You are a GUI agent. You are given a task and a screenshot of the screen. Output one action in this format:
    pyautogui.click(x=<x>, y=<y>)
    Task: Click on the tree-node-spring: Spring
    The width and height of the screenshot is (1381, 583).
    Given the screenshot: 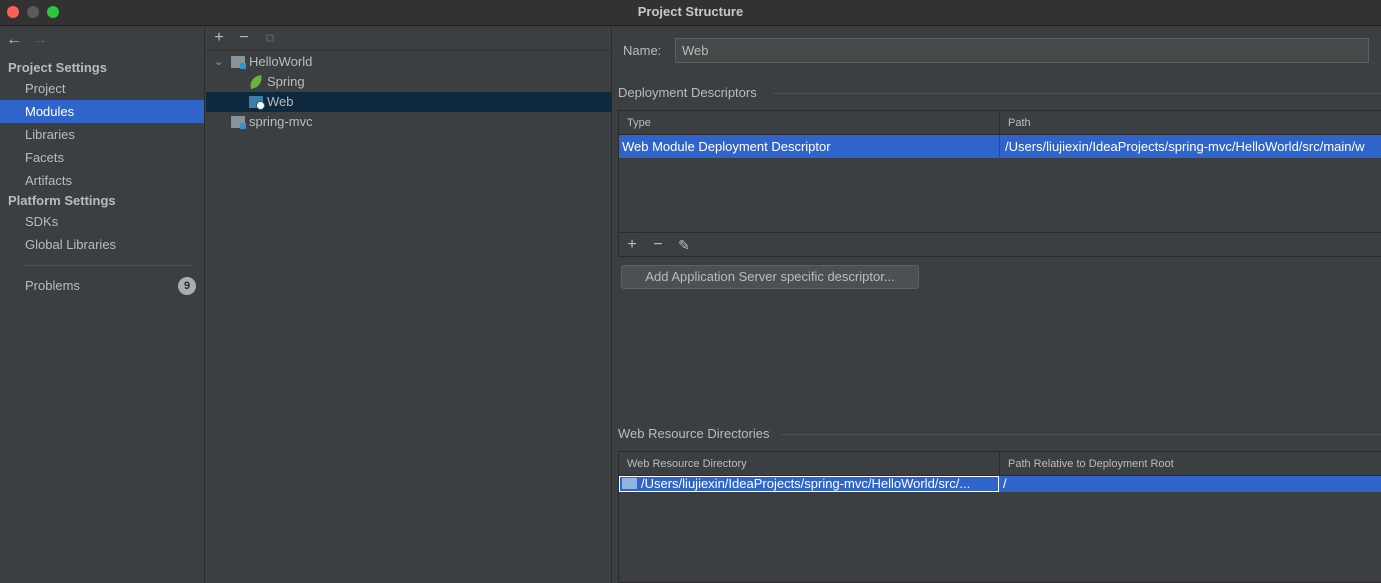 What is the action you would take?
    pyautogui.click(x=409, y=82)
    